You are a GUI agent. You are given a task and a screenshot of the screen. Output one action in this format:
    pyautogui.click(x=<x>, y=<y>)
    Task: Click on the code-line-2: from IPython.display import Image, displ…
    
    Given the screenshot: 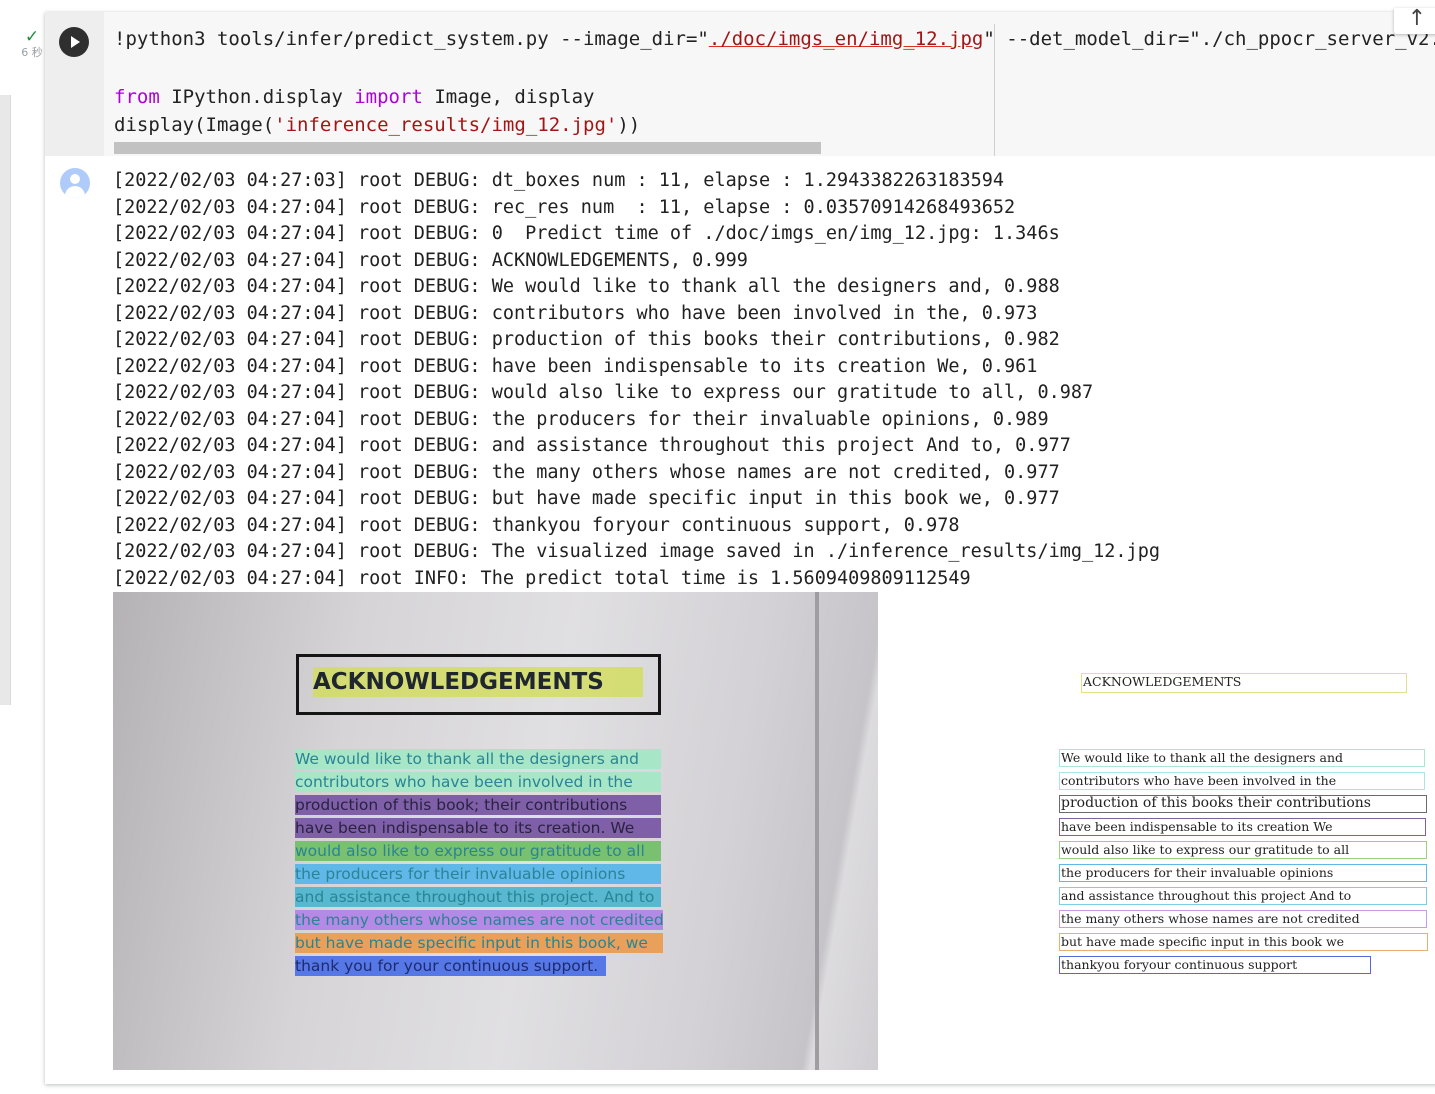 What is the action you would take?
    pyautogui.click(x=354, y=97)
    